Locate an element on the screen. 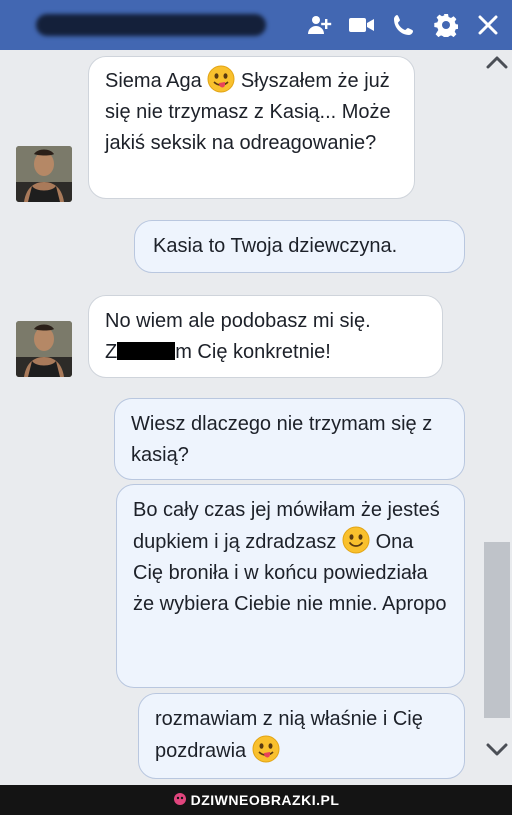 Image resolution: width=512 pixels, height=815 pixels. header-actions is located at coordinates (404, 25).